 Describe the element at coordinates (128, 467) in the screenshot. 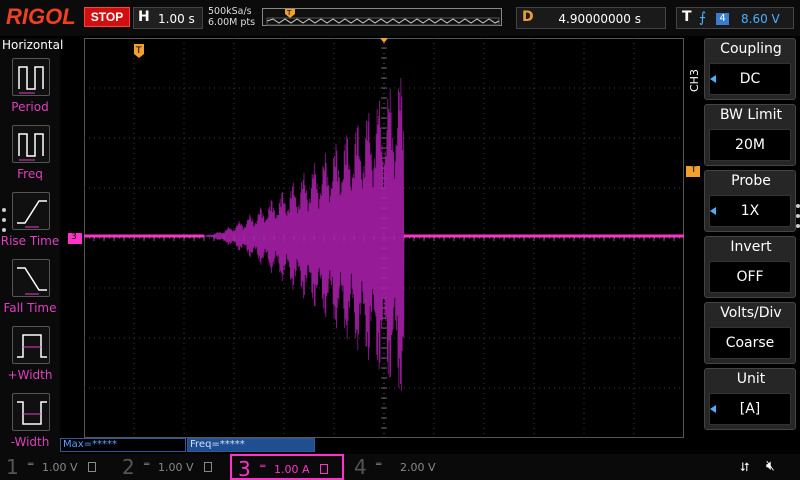

I see `channel-2-number: 2` at that location.